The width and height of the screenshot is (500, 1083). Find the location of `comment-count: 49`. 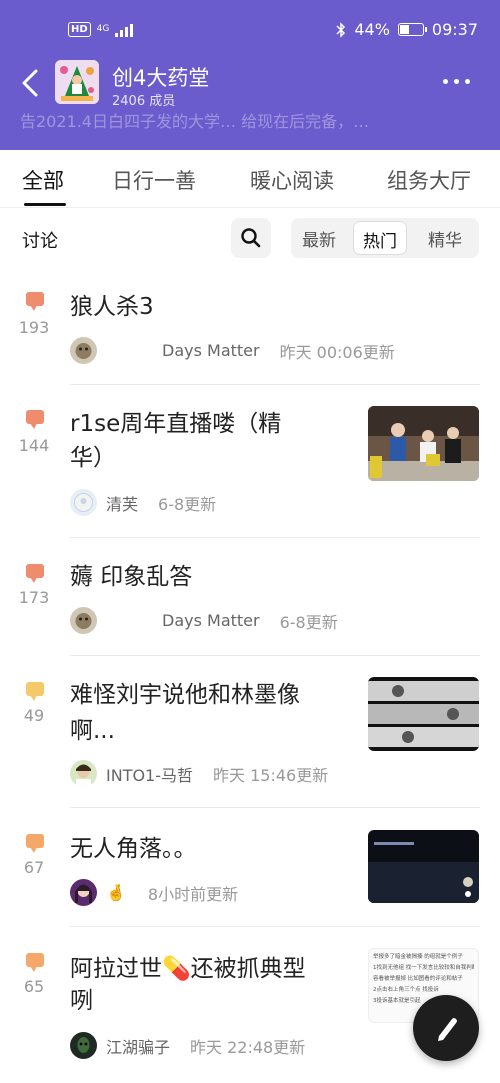

comment-count: 49 is located at coordinates (34, 715).